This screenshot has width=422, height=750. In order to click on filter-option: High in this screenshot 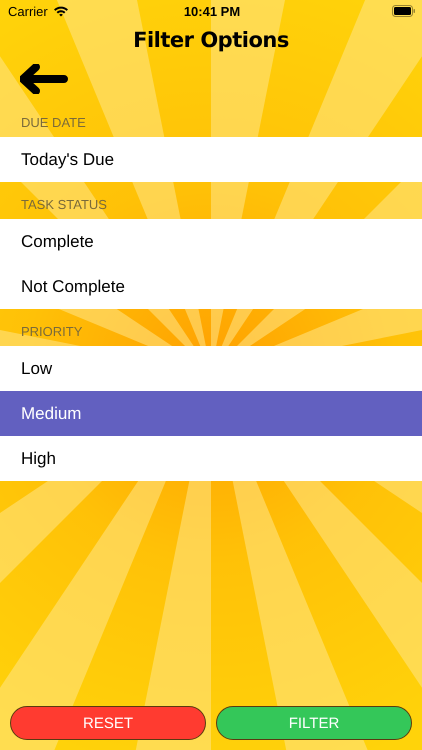, I will do `click(211, 458)`.